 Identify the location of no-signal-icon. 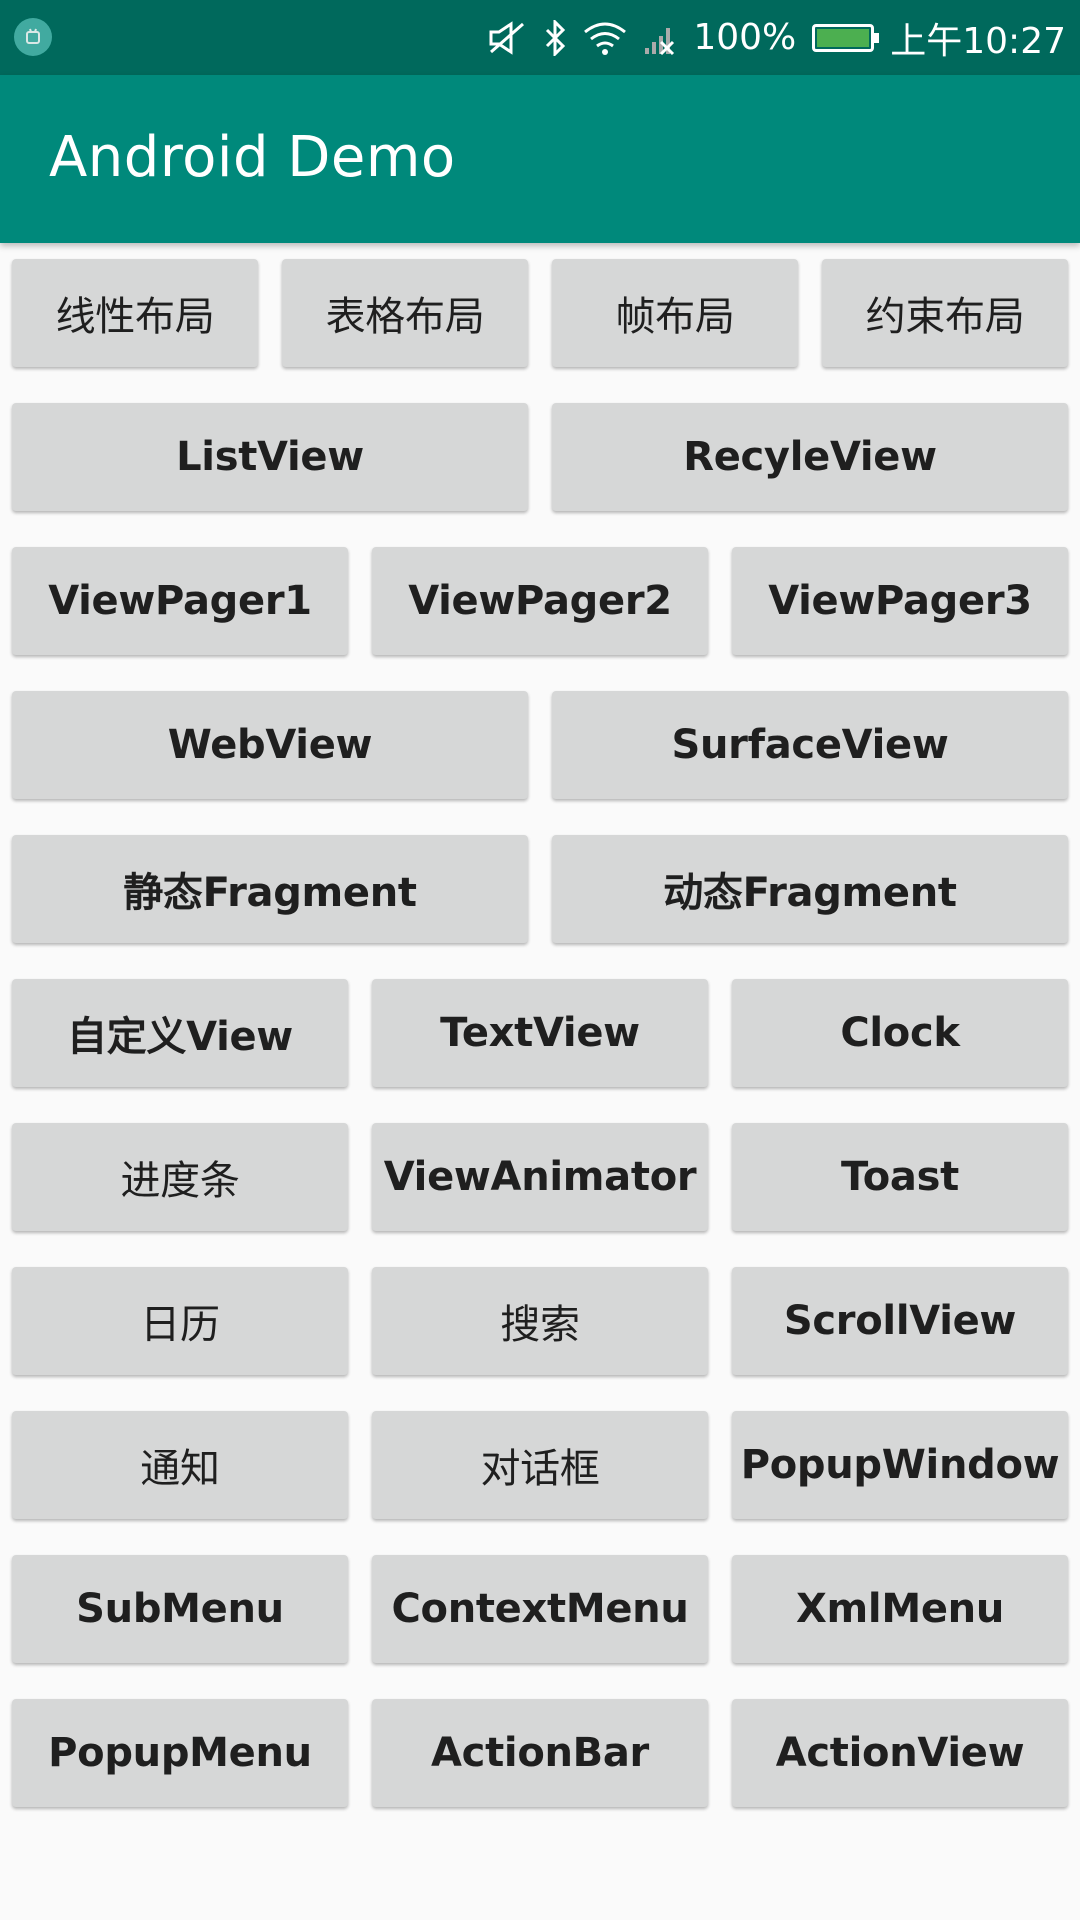
(660, 38).